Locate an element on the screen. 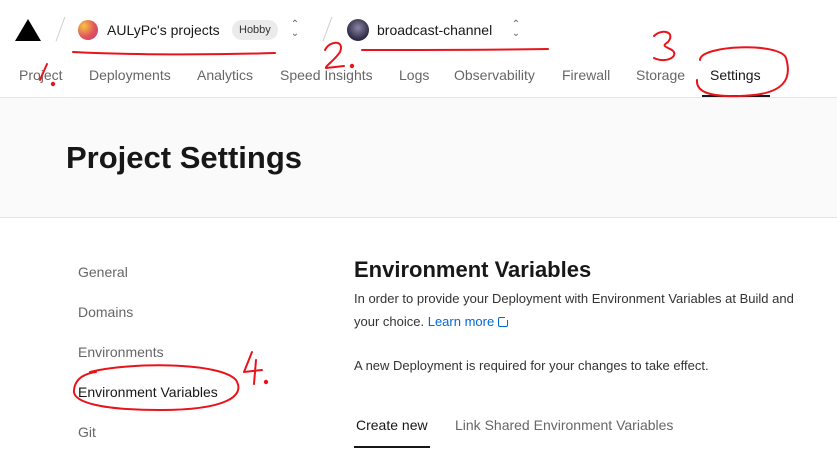  section-description-line-2: your choice. Learn more is located at coordinates (432, 321).